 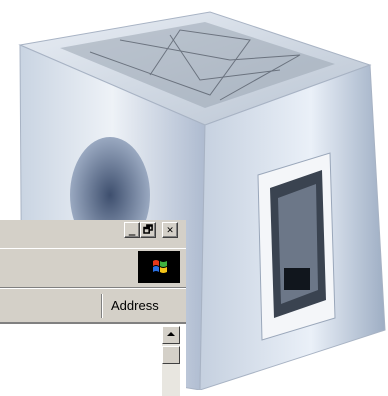 What do you see at coordinates (93, 268) in the screenshot?
I see `toolbar` at bounding box center [93, 268].